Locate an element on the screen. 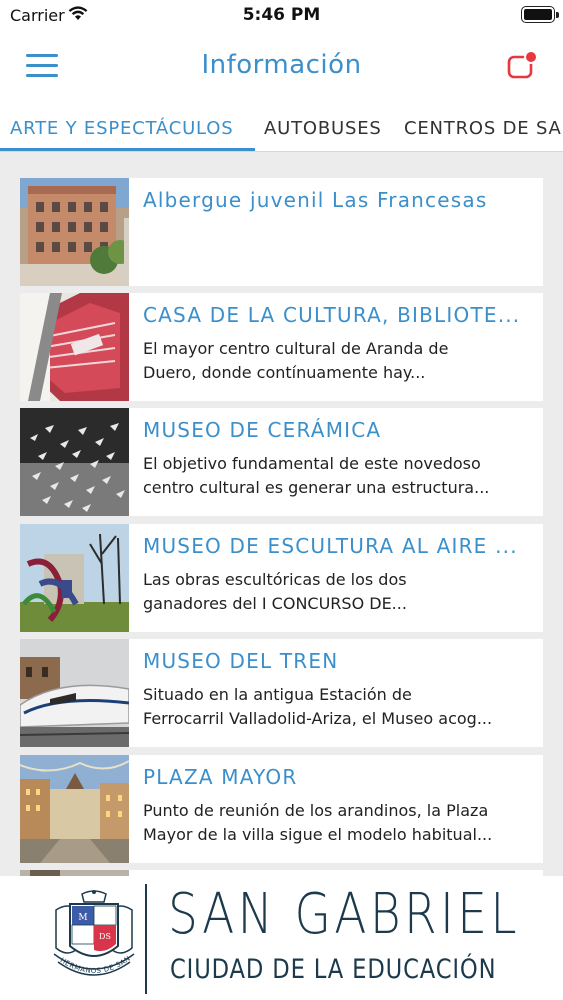 The width and height of the screenshot is (563, 1000). list-item: Albergue juvenil Las Francesas is located at coordinates (281, 232).